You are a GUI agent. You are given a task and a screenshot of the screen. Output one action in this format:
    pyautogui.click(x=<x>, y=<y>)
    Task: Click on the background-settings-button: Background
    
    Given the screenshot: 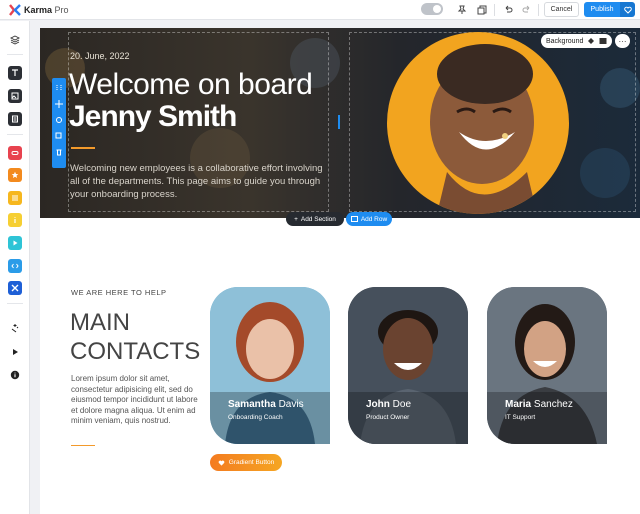 What is the action you would take?
    pyautogui.click(x=576, y=41)
    